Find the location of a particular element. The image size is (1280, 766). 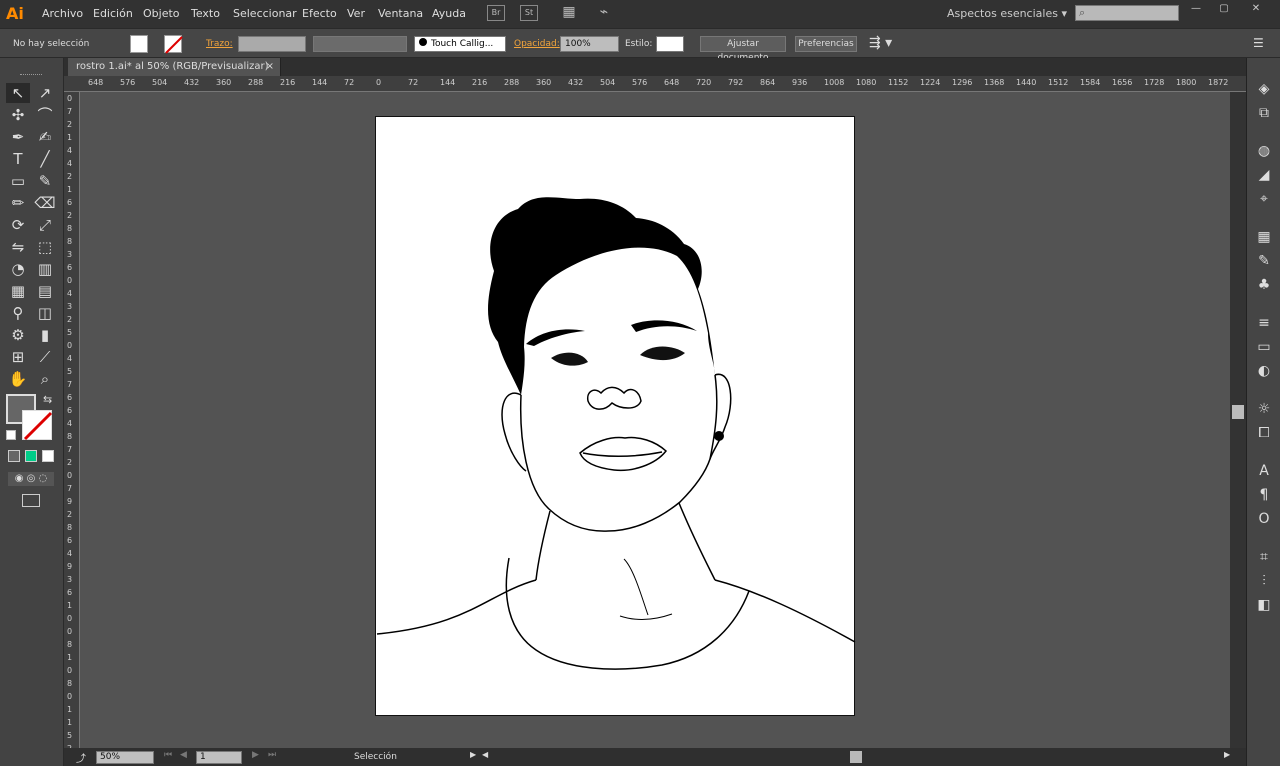

blend-tool-icon: ◫ is located at coordinates (45, 313).